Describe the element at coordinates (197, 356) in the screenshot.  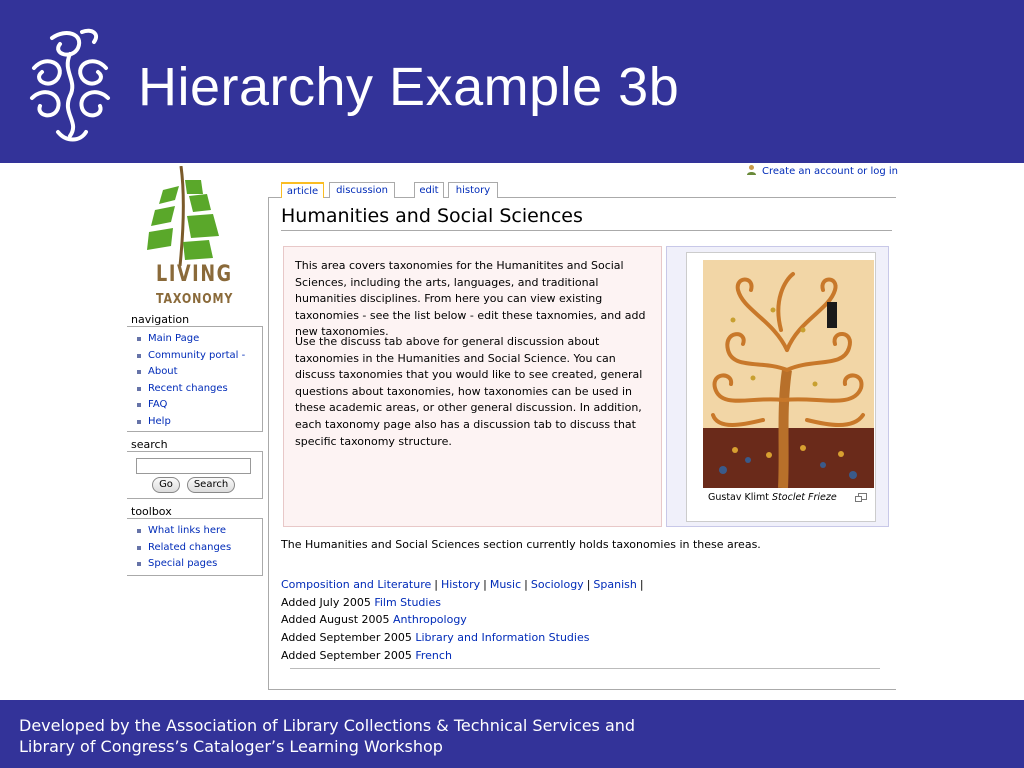
I see `nav-community-portal: Community portal -` at that location.